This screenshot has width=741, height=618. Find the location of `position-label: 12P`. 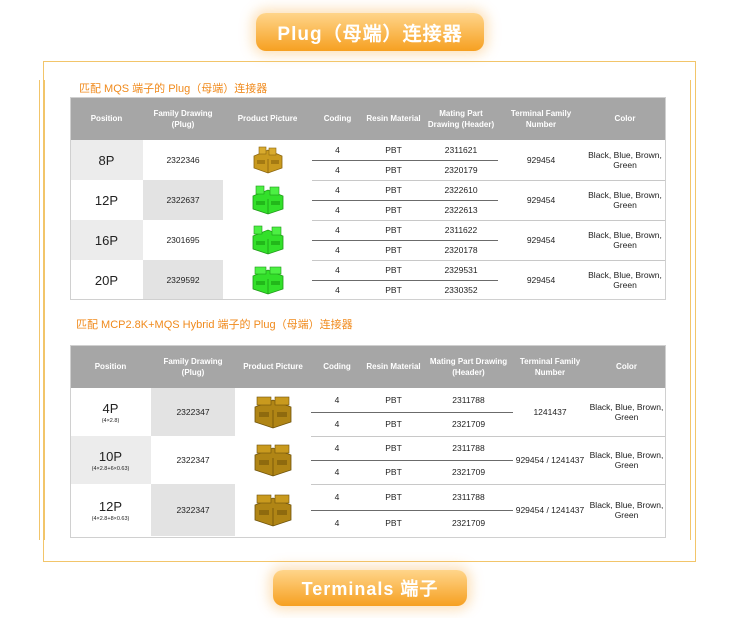

position-label: 12P is located at coordinates (110, 506).